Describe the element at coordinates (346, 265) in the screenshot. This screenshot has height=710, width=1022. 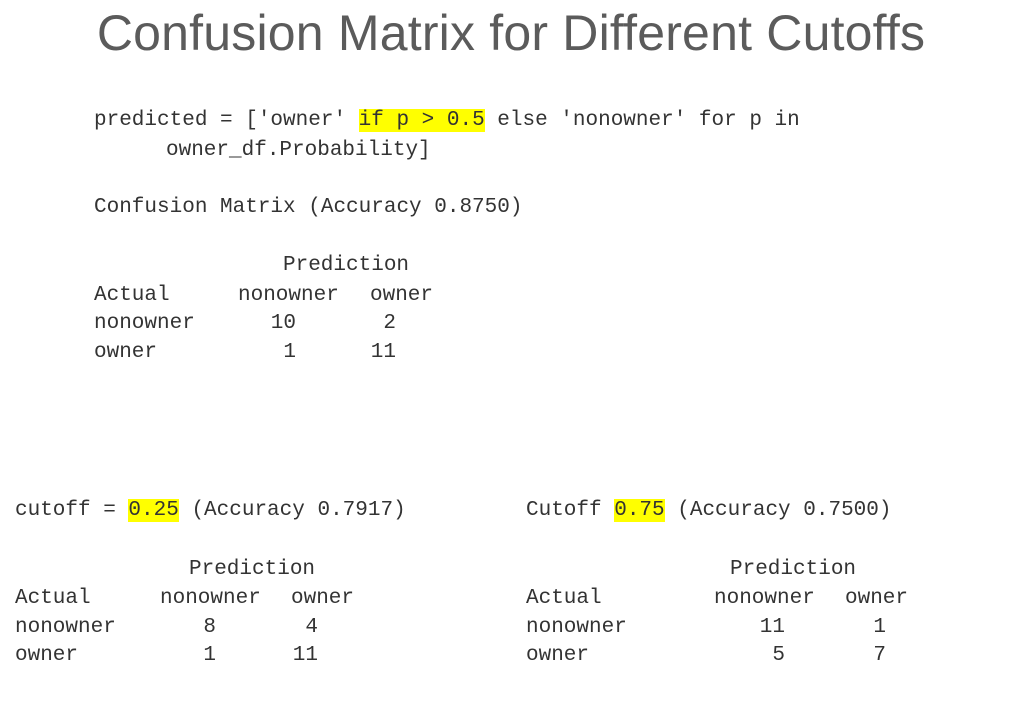
I see `main-prediction-label: Prediction` at that location.